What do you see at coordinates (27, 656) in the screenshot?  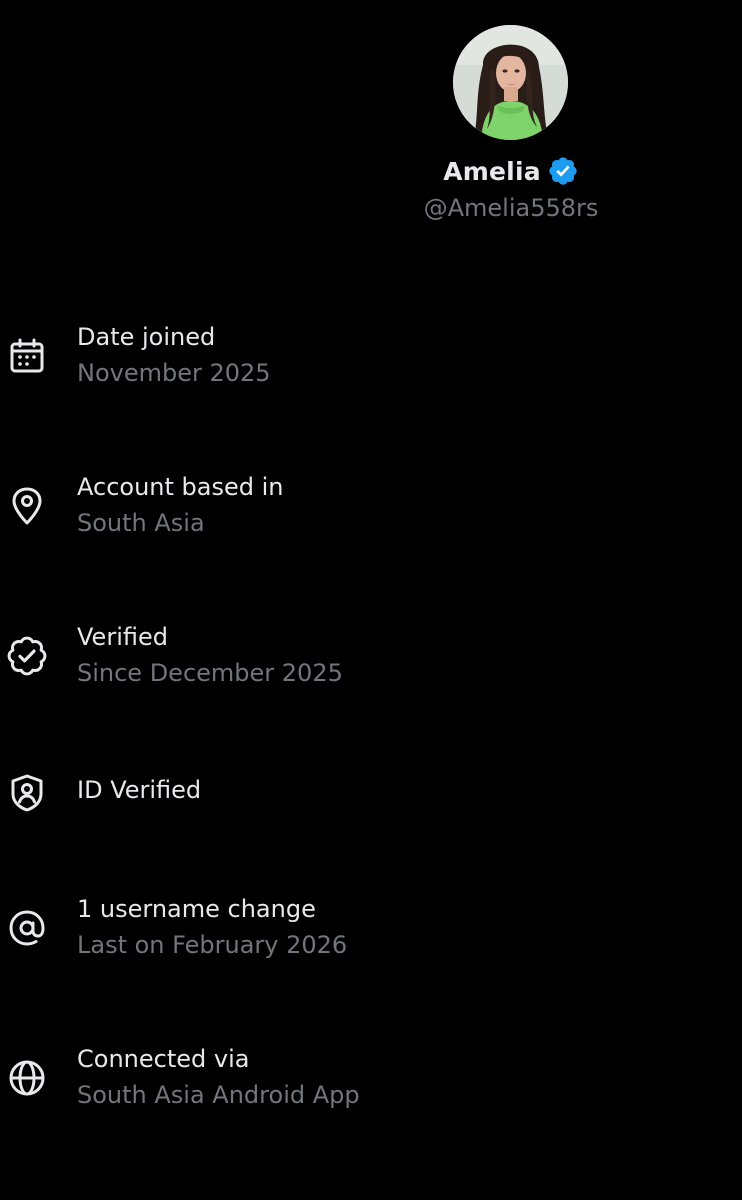 I see `verified-check-icon` at bounding box center [27, 656].